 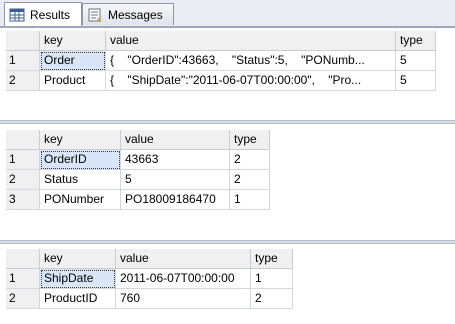 What do you see at coordinates (135, 14) in the screenshot?
I see `tab-messages-label: Messages` at bounding box center [135, 14].